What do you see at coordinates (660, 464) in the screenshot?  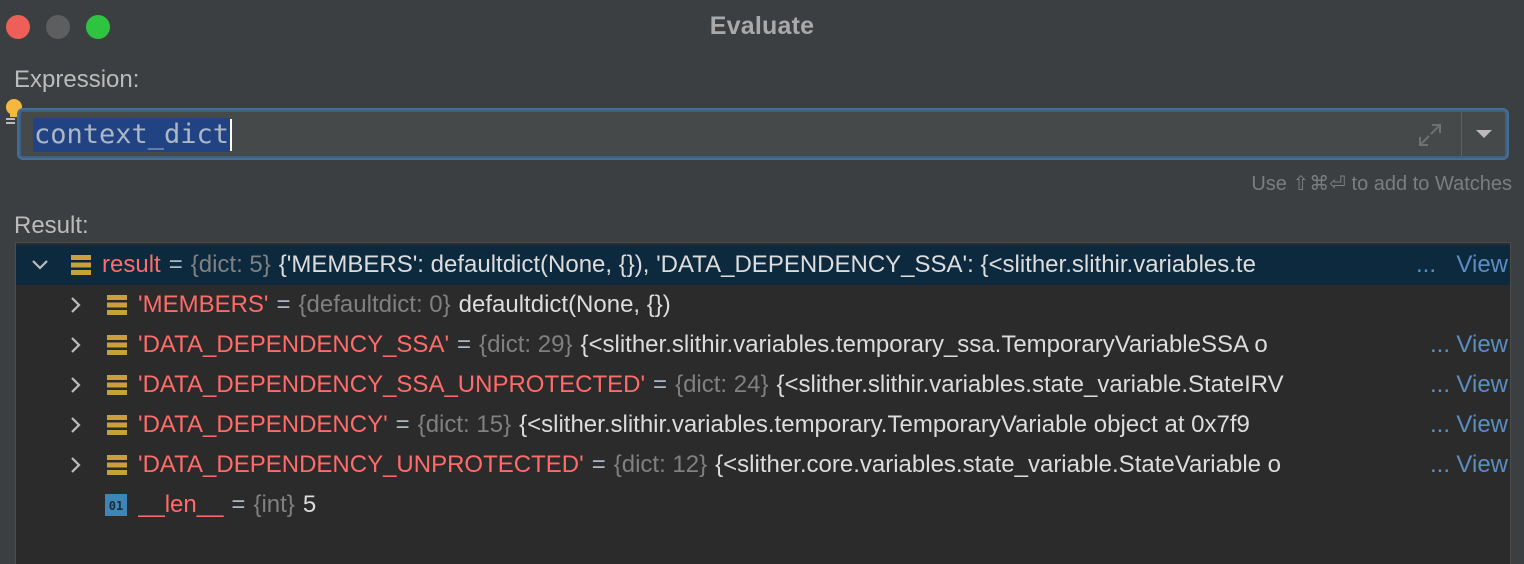 I see `variable-type: {dict: 12}` at bounding box center [660, 464].